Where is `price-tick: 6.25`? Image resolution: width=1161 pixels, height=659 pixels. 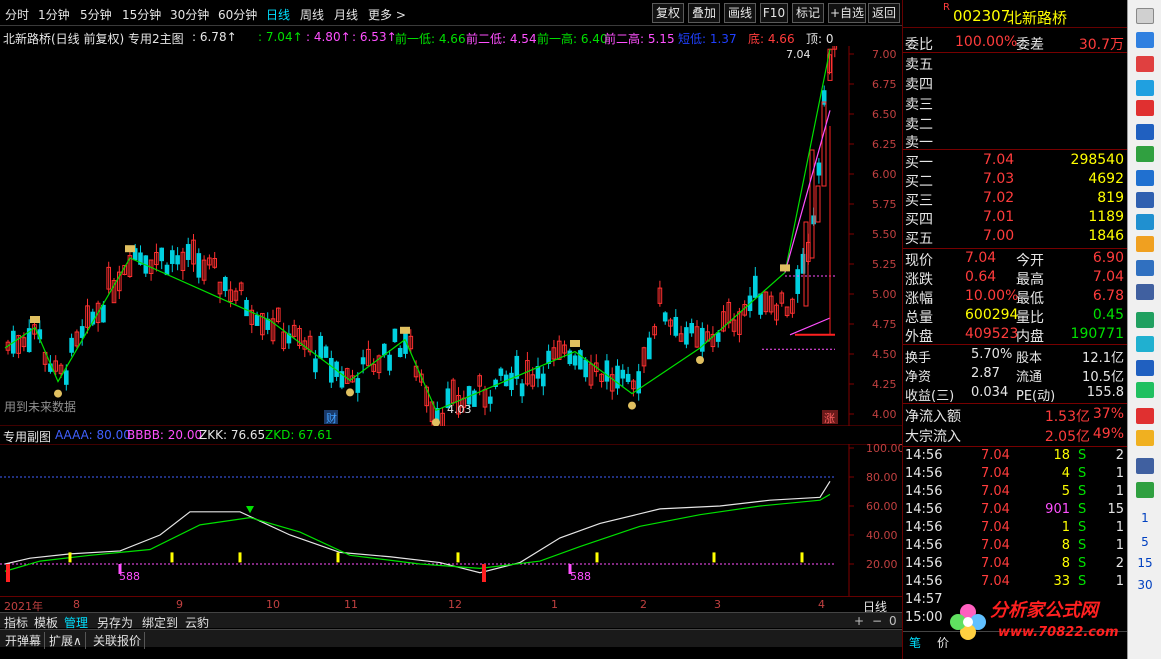 price-tick: 6.25 is located at coordinates (884, 144).